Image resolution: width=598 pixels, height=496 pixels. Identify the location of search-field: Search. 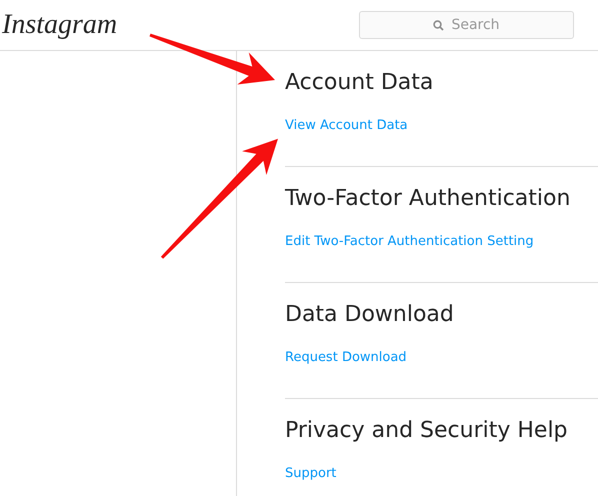
(466, 25).